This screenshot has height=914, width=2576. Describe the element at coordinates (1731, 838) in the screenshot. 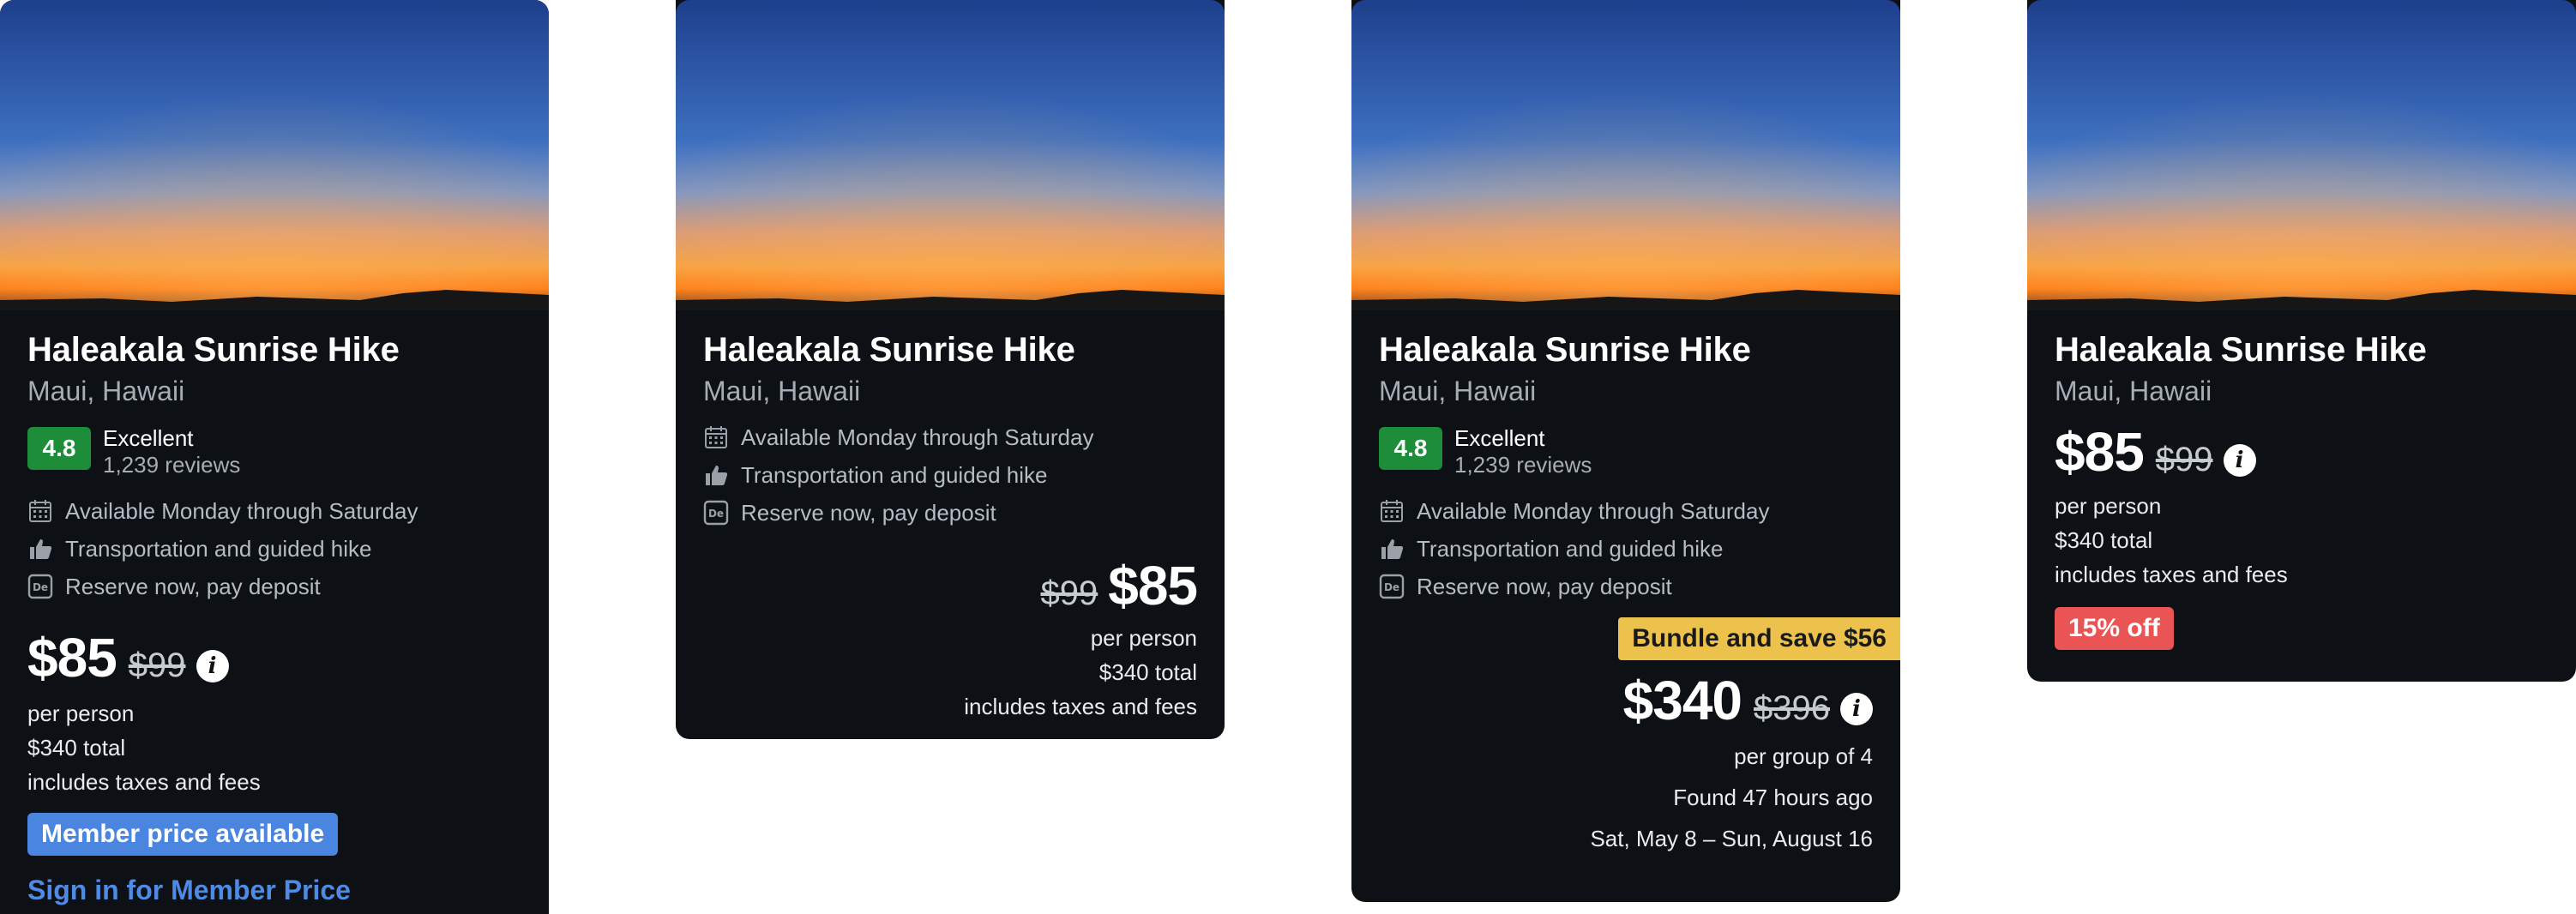

I see `date-range: Sat, May 8 – Sun, August 16` at that location.